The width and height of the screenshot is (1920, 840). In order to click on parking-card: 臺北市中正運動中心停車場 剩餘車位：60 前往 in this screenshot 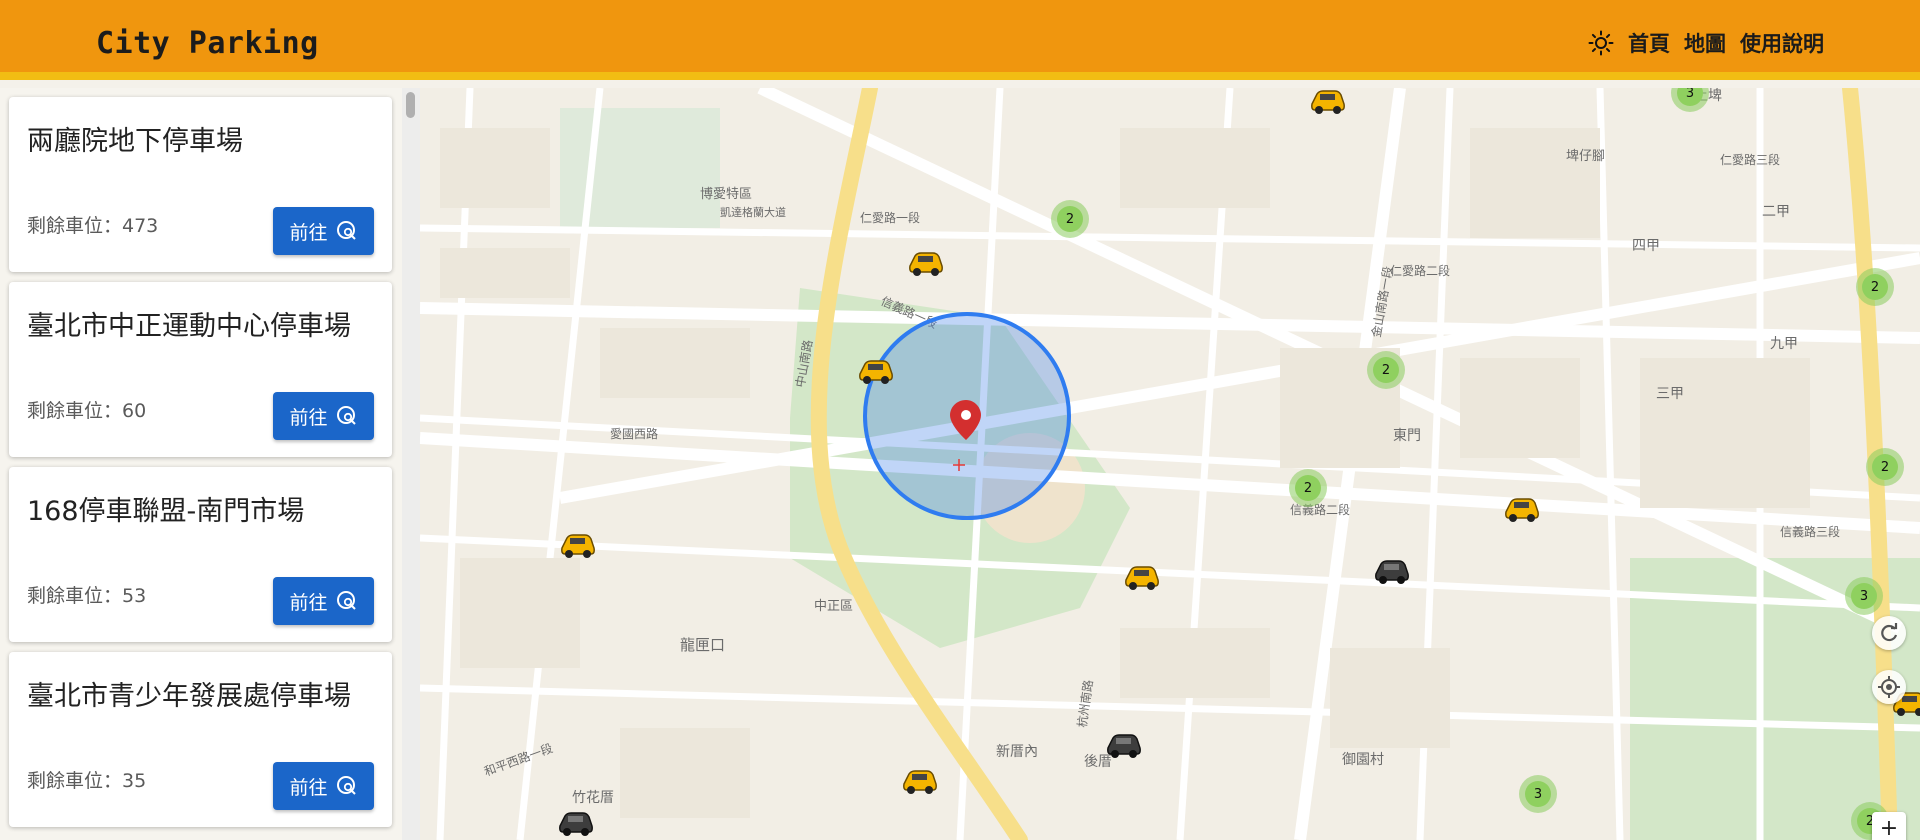, I will do `click(200, 369)`.